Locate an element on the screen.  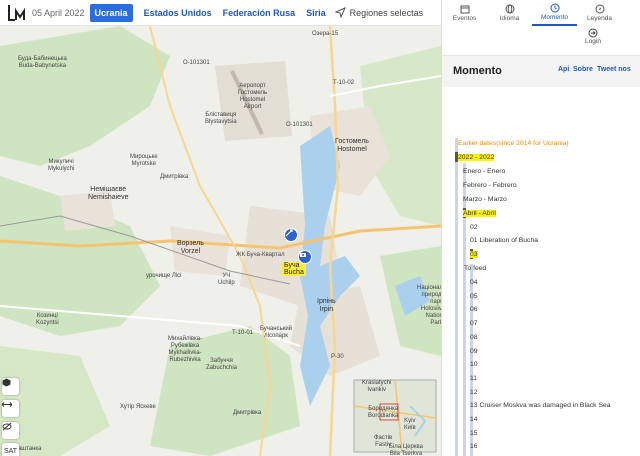
navigation-arrow-icon is located at coordinates (340, 12).